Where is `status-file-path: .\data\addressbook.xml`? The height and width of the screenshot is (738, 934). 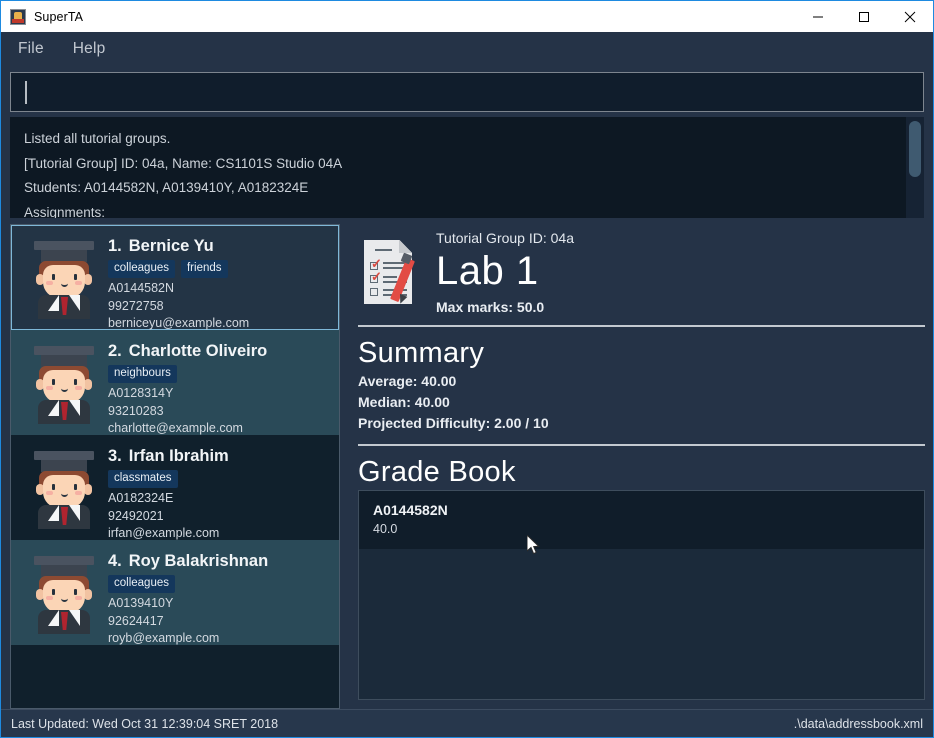 status-file-path: .\data\addressbook.xml is located at coordinates (858, 723).